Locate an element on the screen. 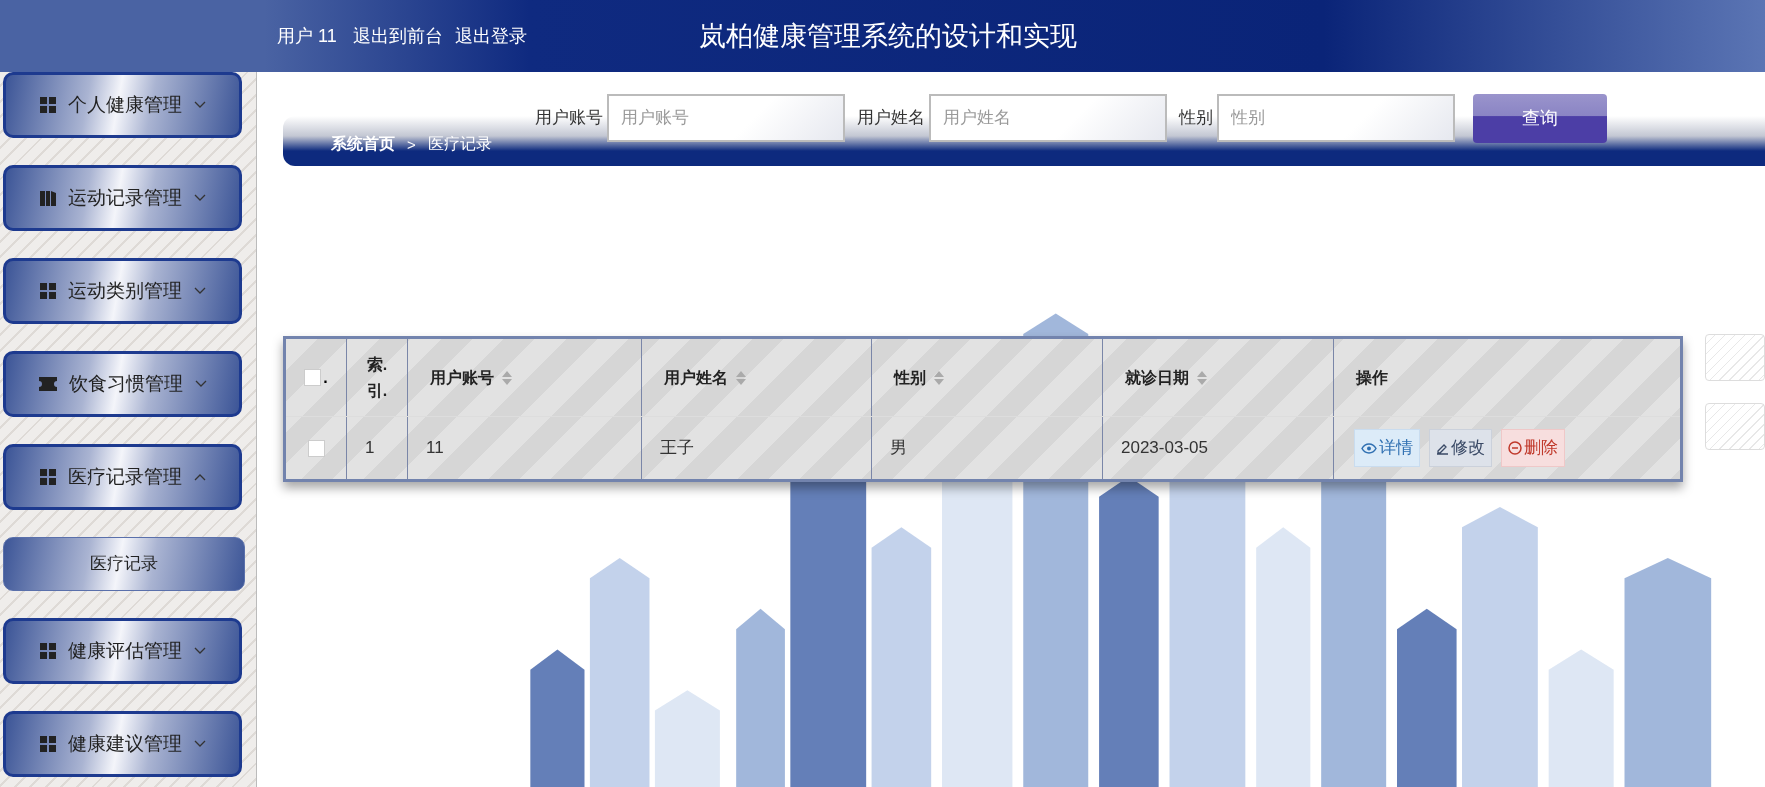  sidebar-item: 健康建议管理 is located at coordinates (122, 744).